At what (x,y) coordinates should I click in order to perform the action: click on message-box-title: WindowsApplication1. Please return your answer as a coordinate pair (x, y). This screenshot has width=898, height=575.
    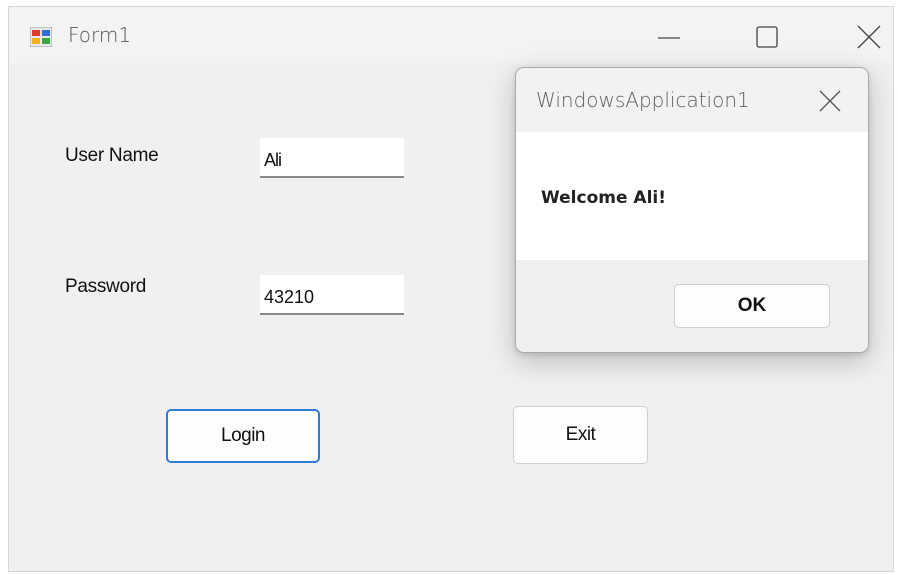
    Looking at the image, I should click on (643, 100).